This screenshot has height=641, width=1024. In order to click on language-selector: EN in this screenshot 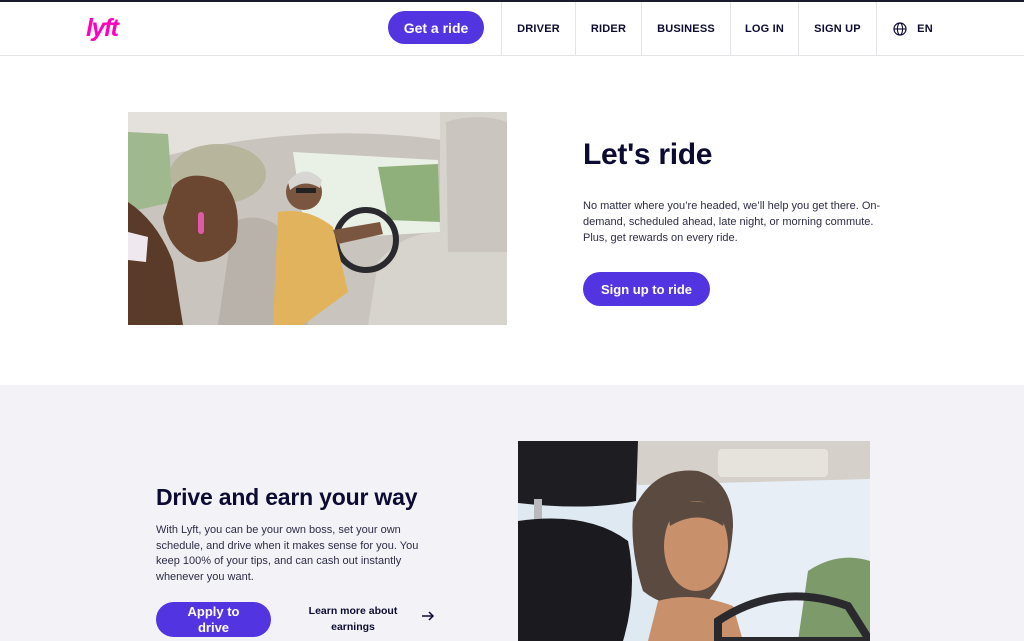, I will do `click(913, 29)`.